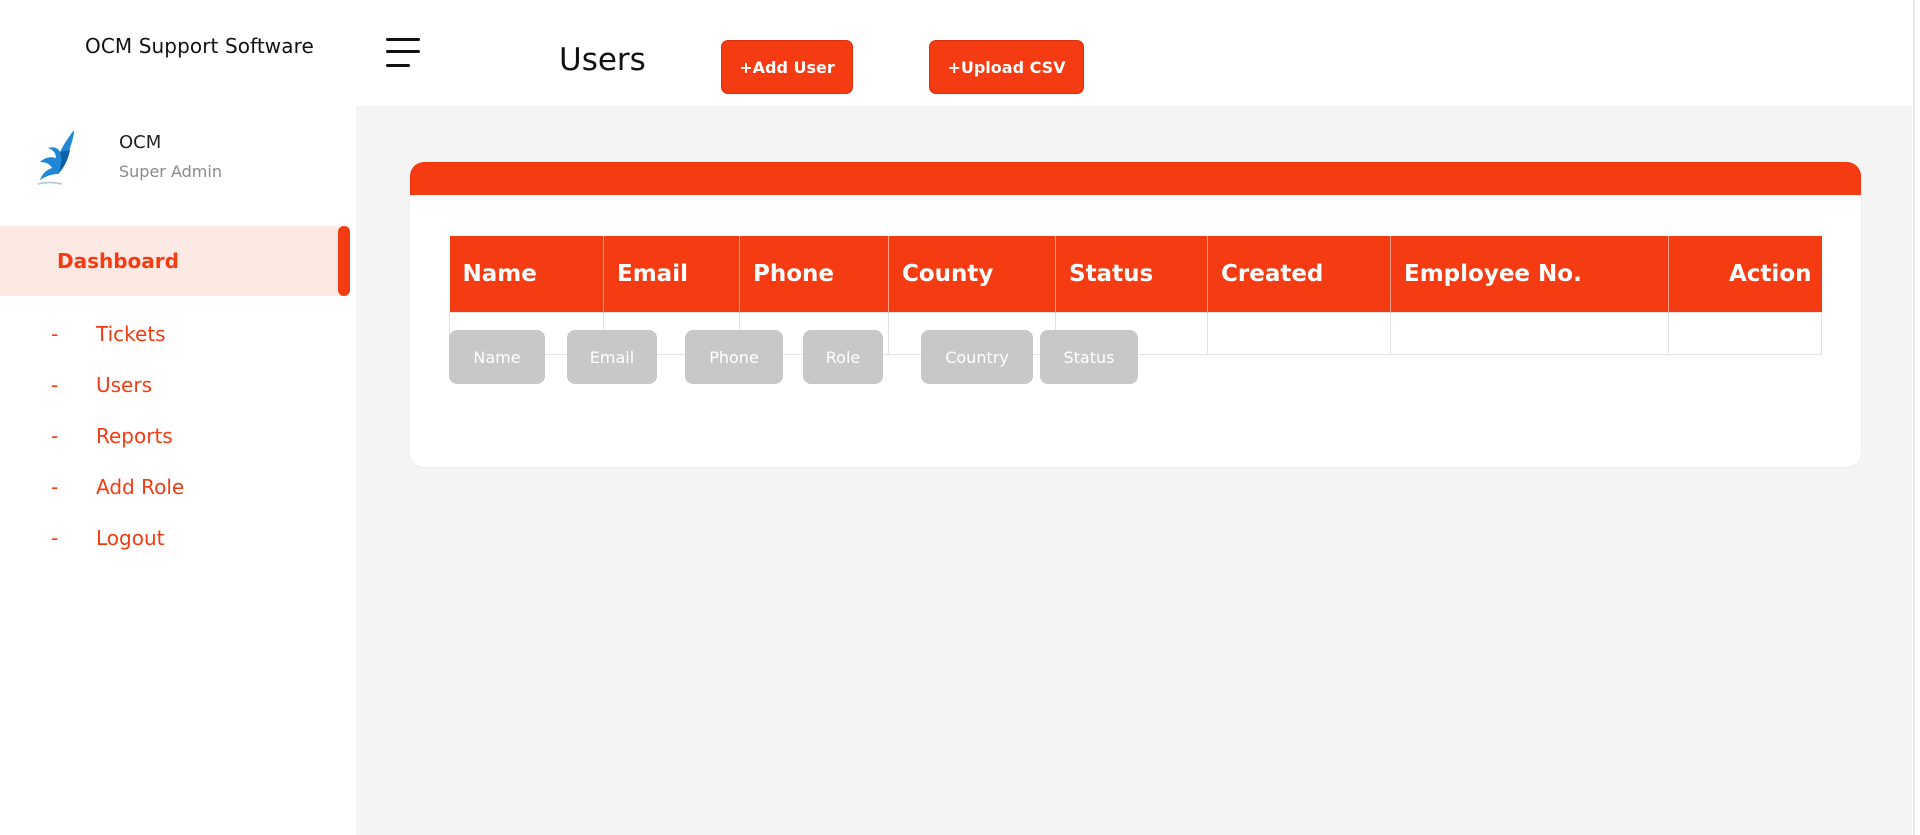  Describe the element at coordinates (118, 261) in the screenshot. I see `sidebar-item-label: Dashboard` at that location.